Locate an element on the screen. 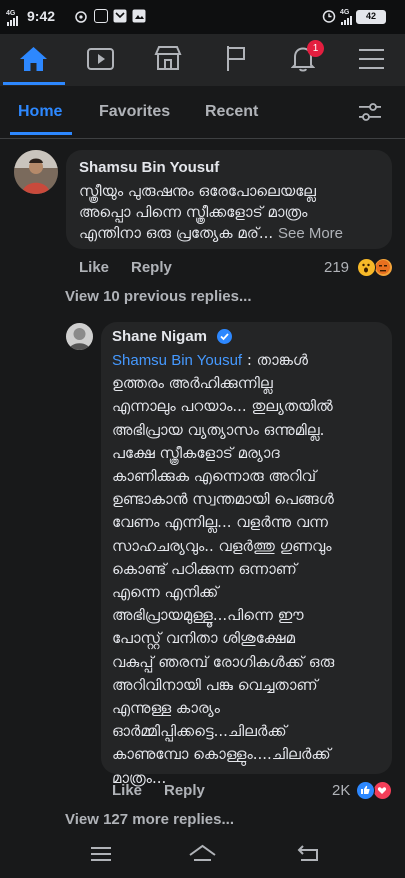  hotspot-icon is located at coordinates (81, 17).